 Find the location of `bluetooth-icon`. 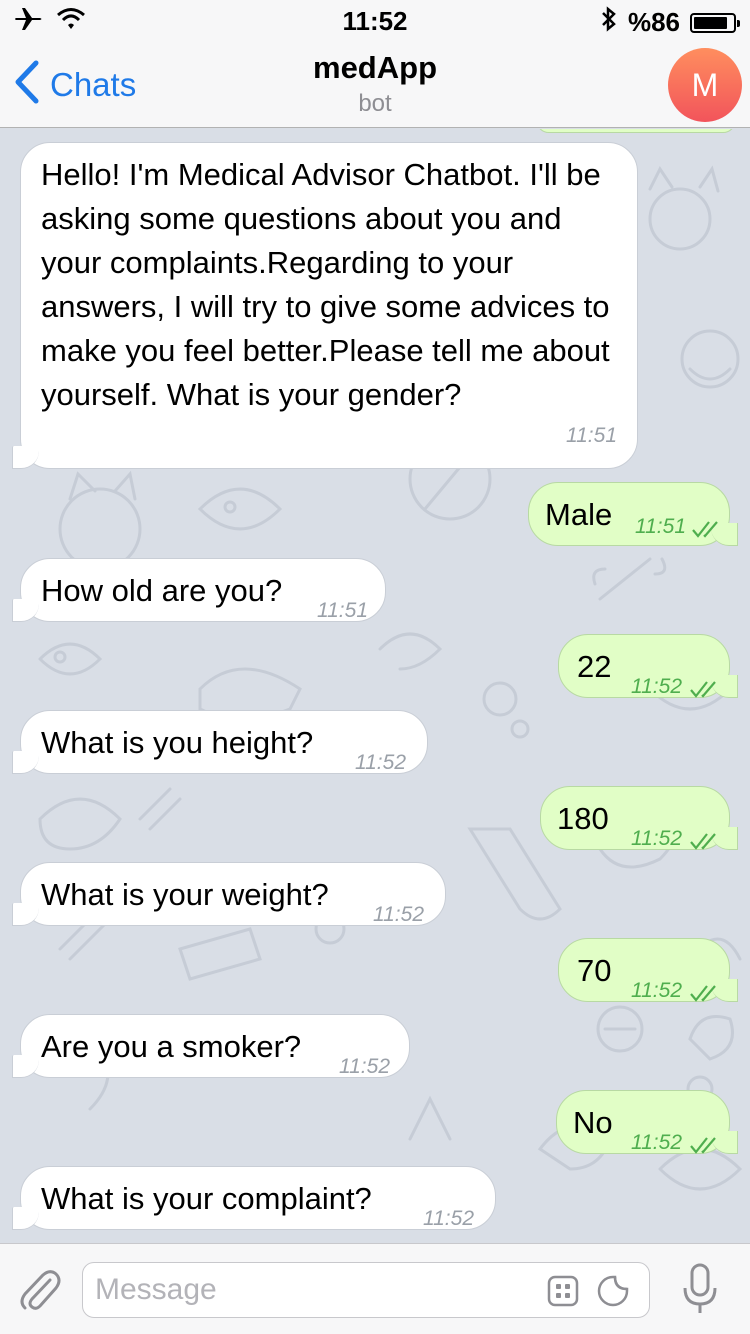

bluetooth-icon is located at coordinates (609, 22).